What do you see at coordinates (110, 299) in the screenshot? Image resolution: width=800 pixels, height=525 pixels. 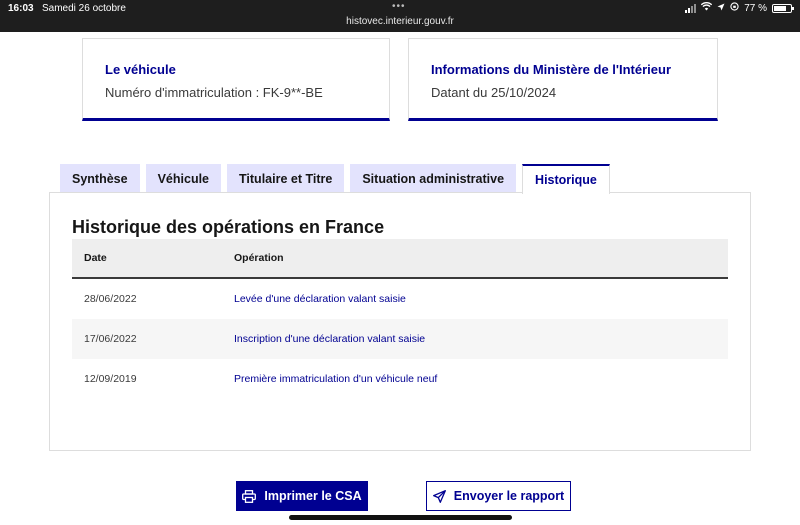 I see `row-date: 28/06/2022` at bounding box center [110, 299].